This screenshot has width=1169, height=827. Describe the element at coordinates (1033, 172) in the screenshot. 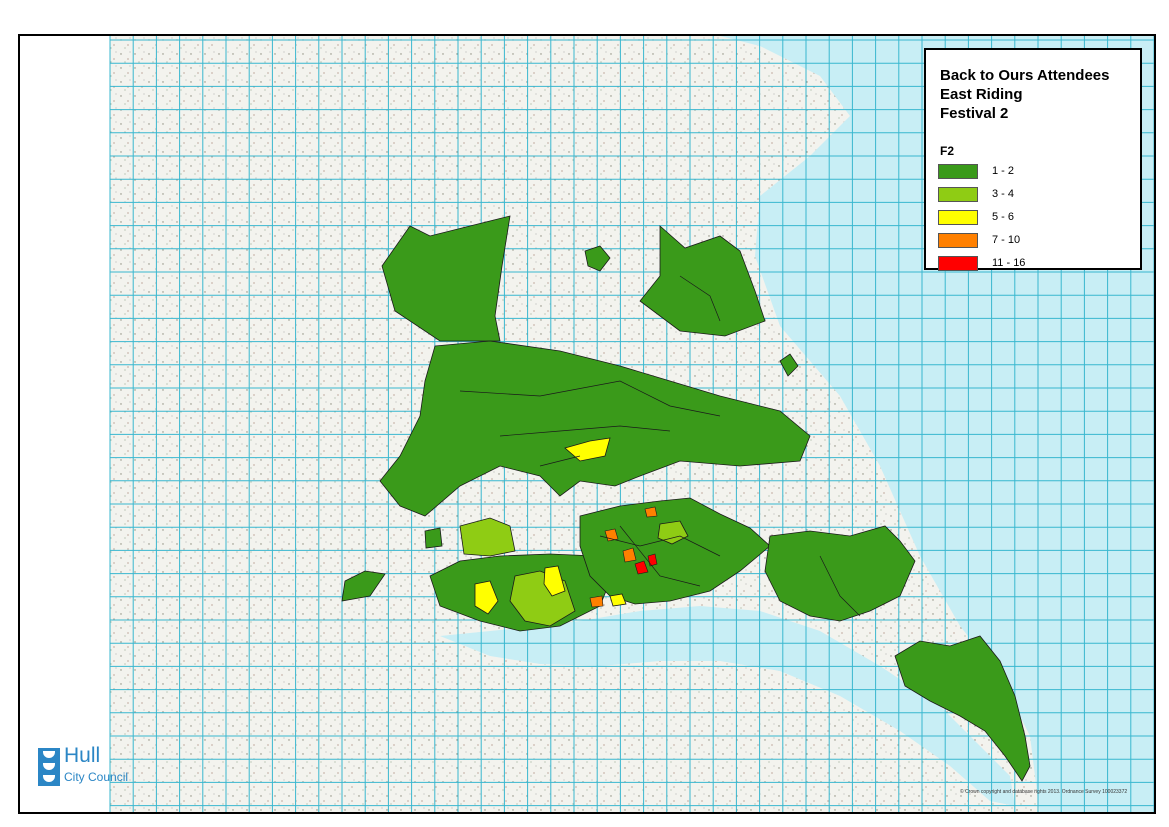

I see `legend-item: 1 - 2` at that location.